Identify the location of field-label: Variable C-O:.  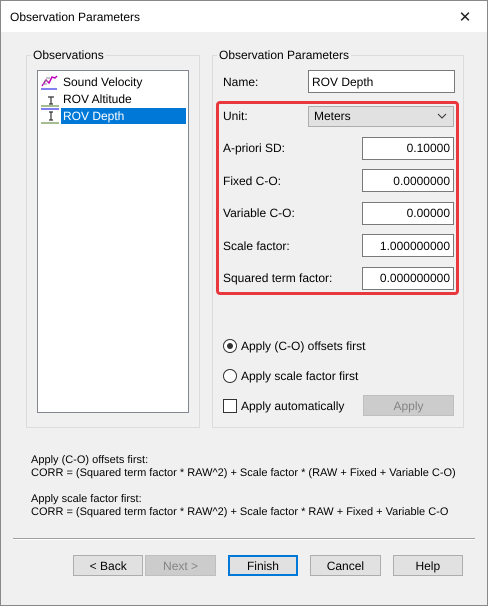
(259, 213).